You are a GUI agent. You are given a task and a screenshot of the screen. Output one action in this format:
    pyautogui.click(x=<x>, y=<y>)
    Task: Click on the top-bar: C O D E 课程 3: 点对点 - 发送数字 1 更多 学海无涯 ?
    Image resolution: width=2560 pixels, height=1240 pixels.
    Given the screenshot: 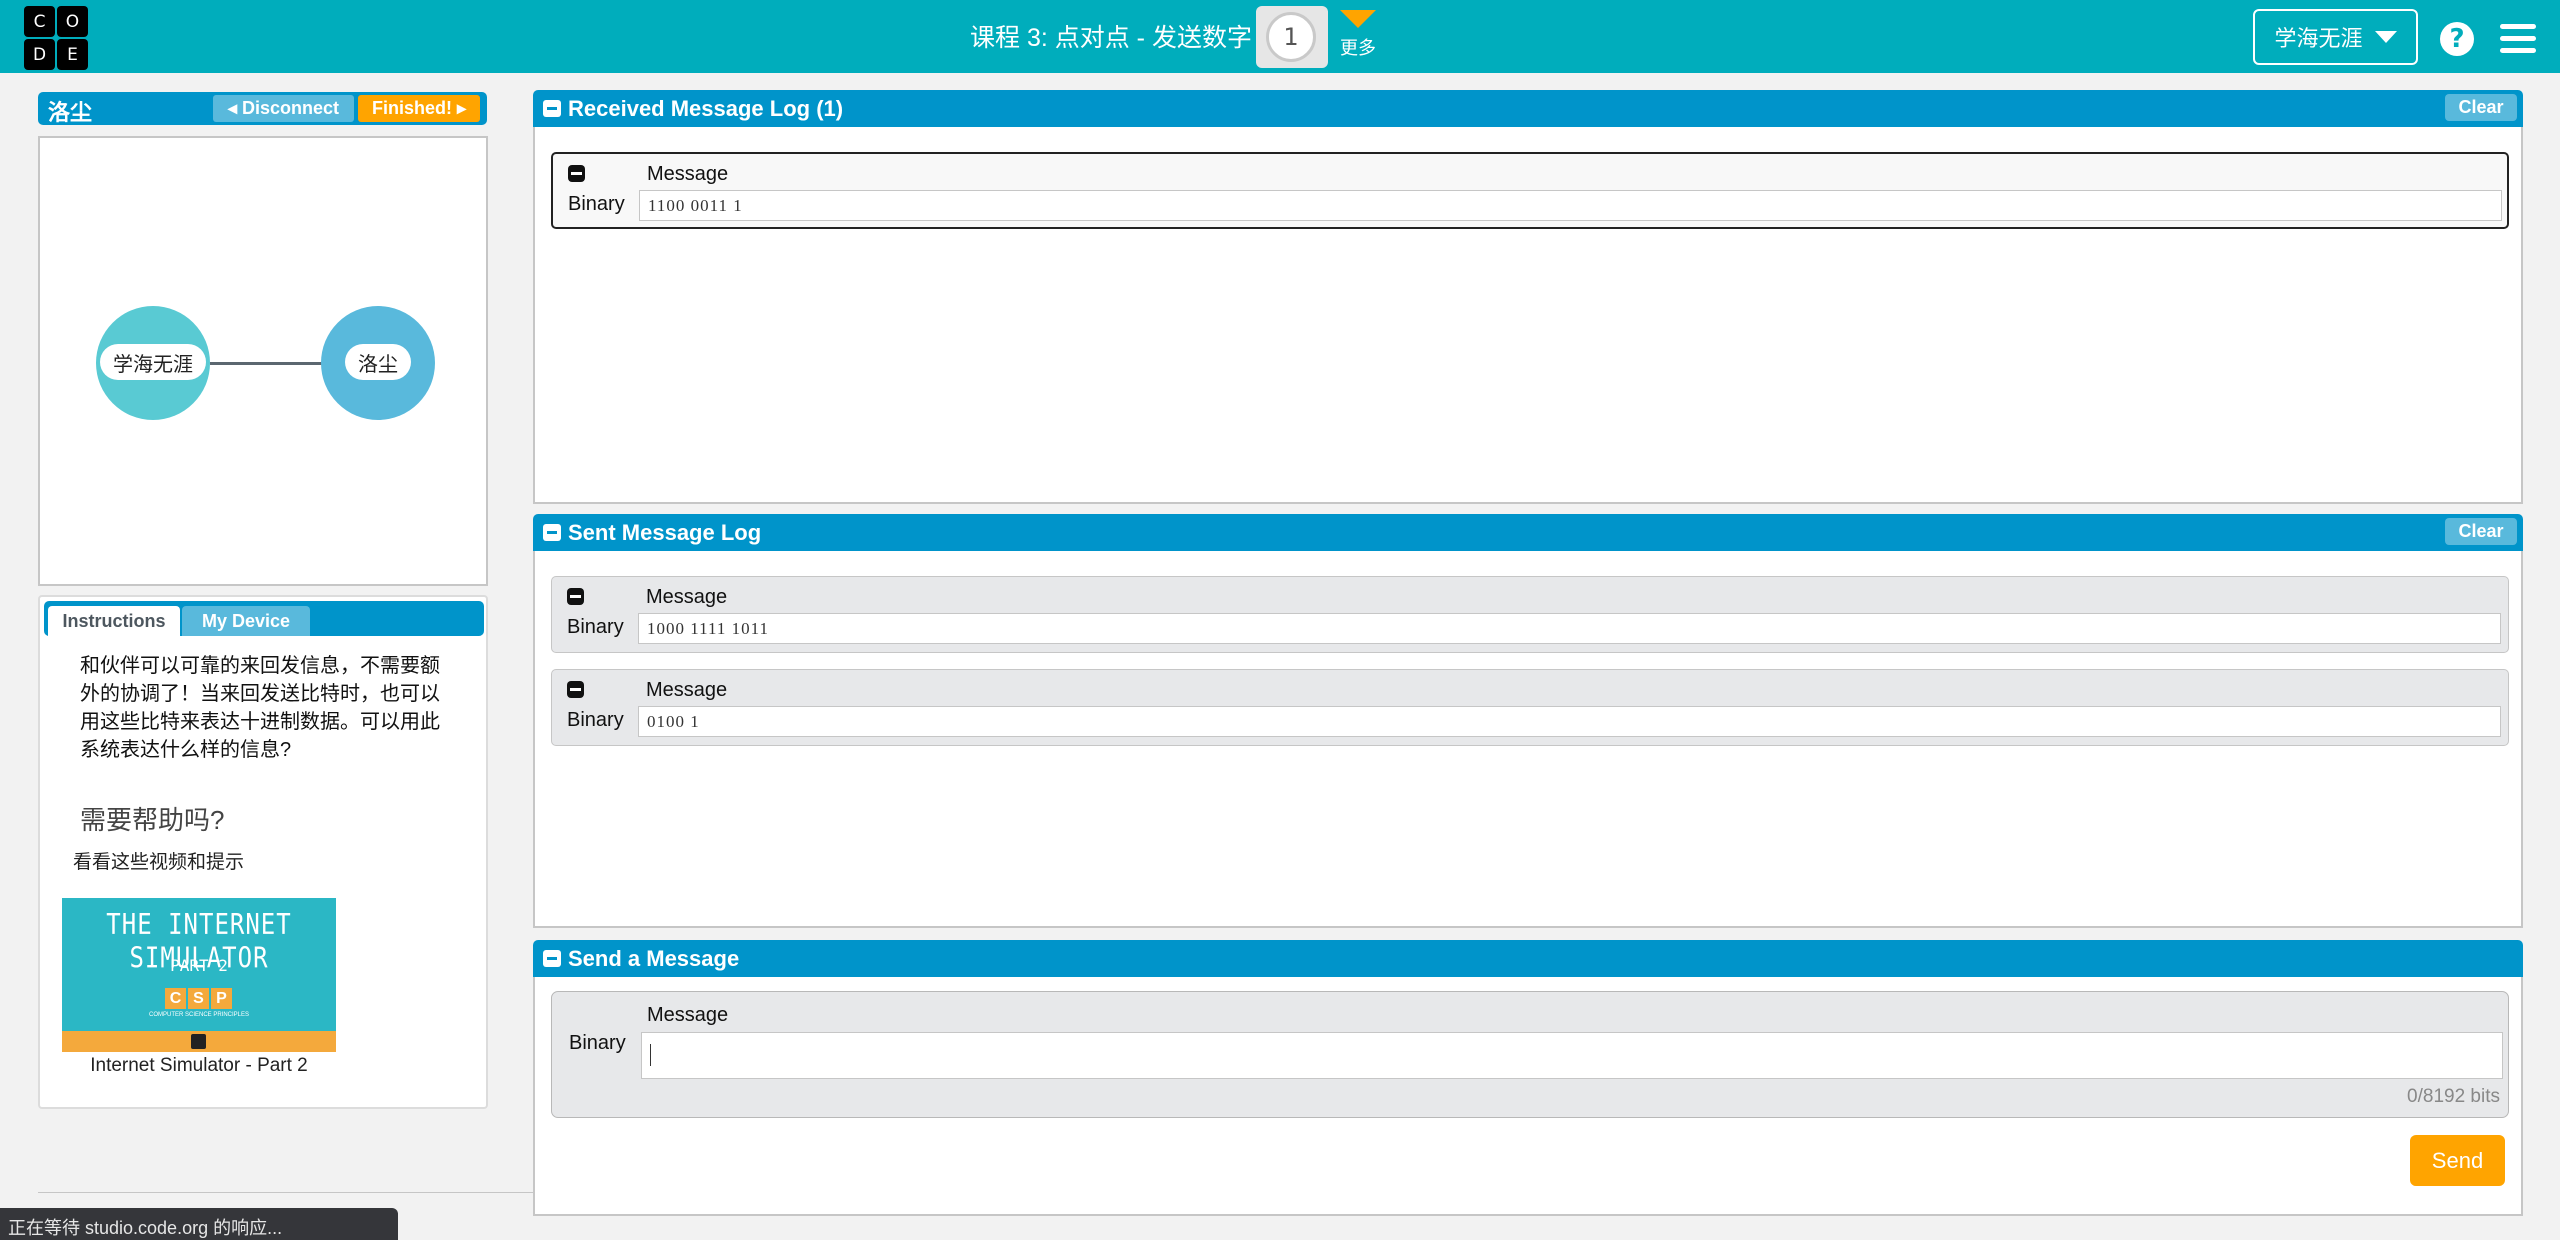 What is the action you would take?
    pyautogui.click(x=1280, y=36)
    